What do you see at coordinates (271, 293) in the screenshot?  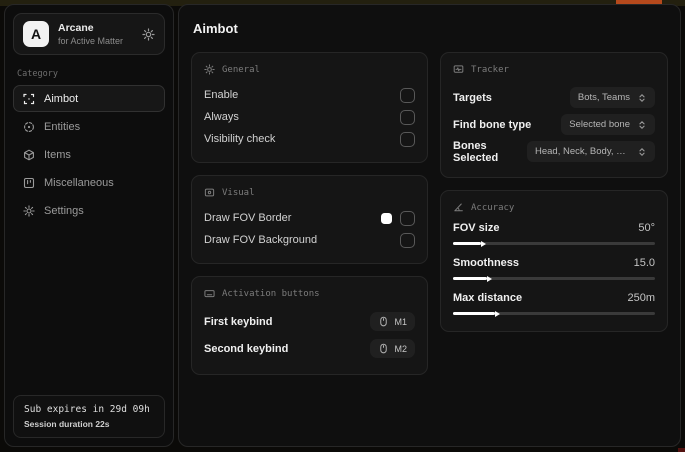 I see `activation-title: Activation buttons` at bounding box center [271, 293].